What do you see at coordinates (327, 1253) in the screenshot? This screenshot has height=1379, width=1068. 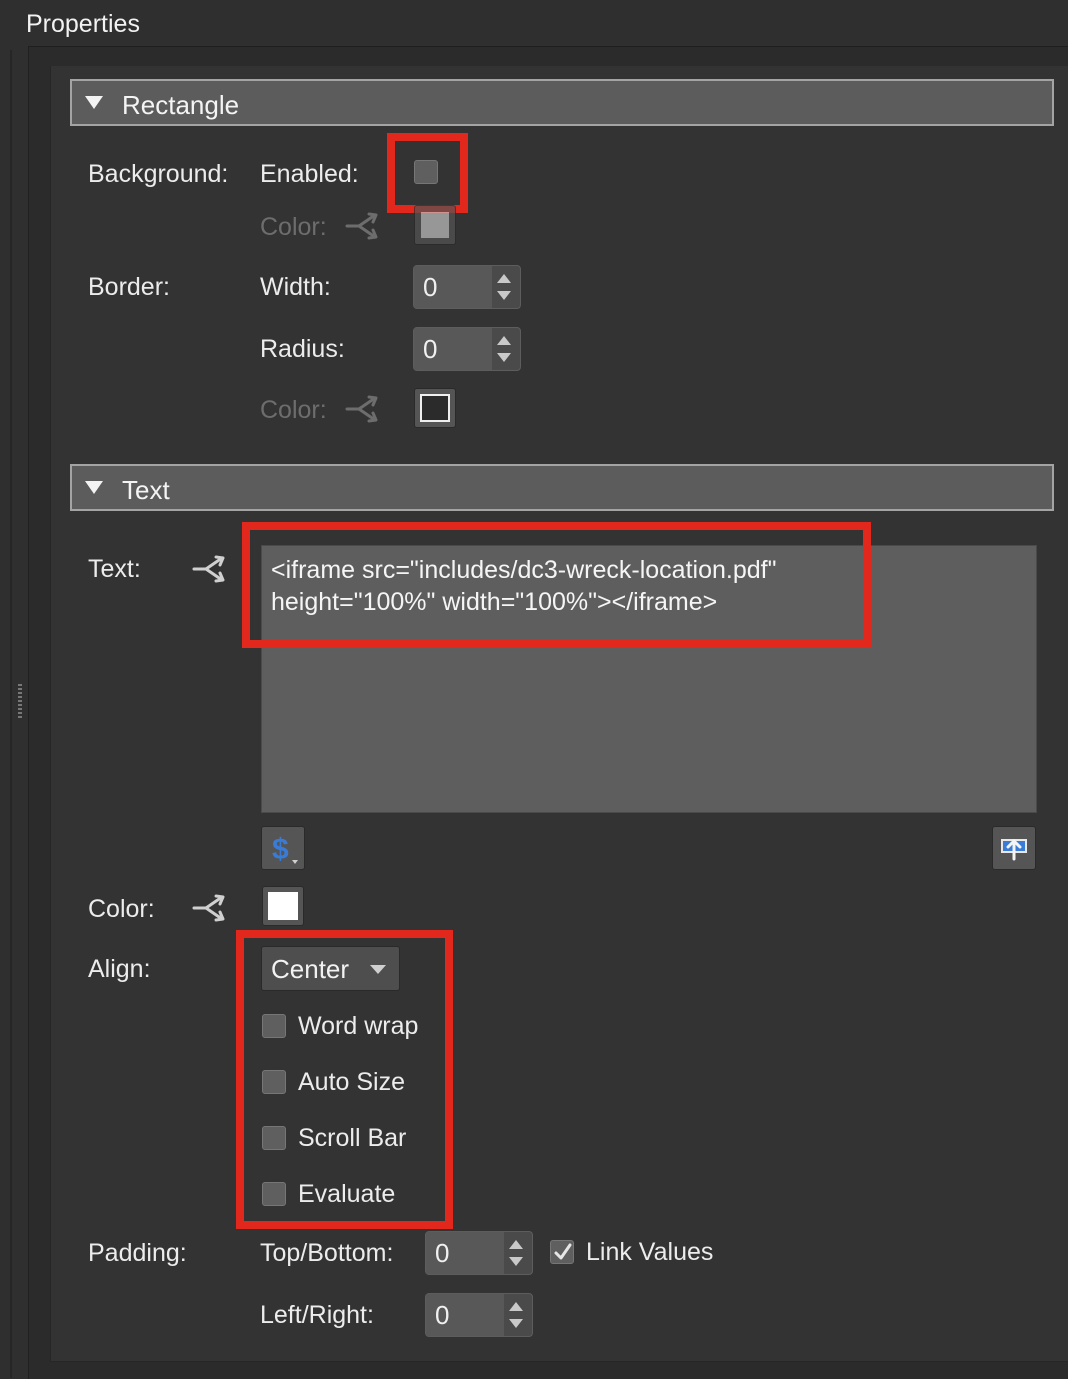 I see `top-bottom-label: Top/Bottom:` at bounding box center [327, 1253].